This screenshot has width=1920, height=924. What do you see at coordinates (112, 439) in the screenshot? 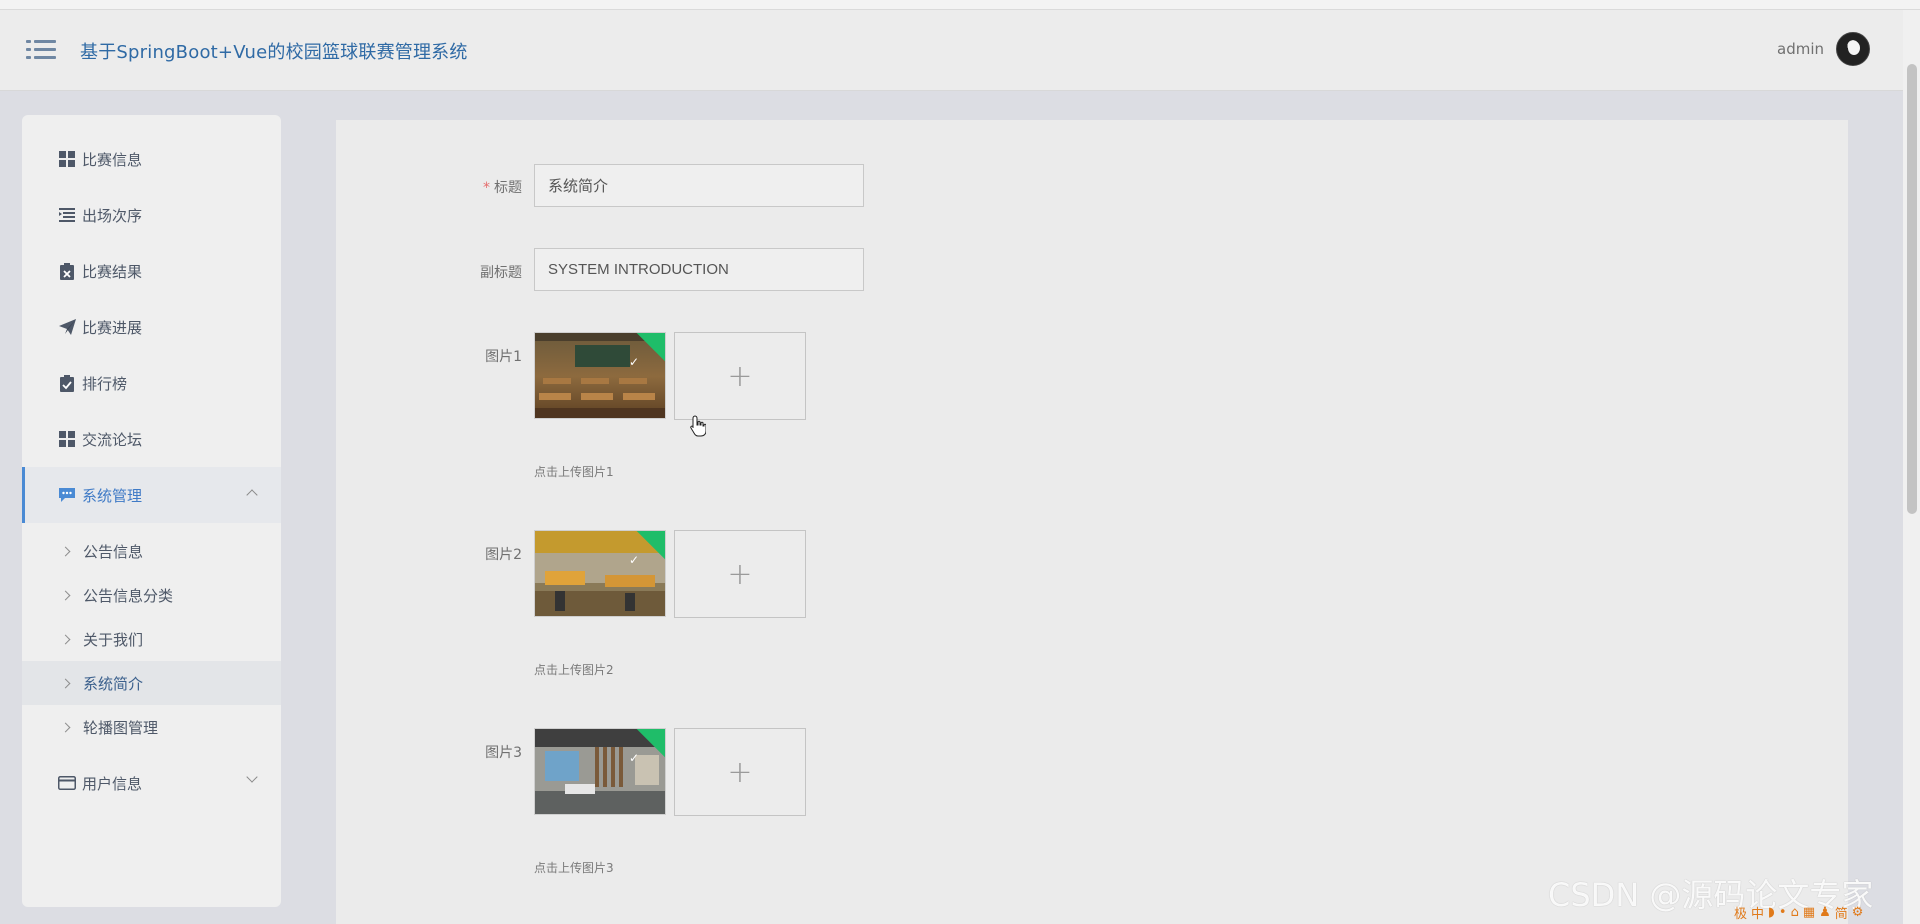
I see `sidebar-item-label: 交流论坛` at bounding box center [112, 439].